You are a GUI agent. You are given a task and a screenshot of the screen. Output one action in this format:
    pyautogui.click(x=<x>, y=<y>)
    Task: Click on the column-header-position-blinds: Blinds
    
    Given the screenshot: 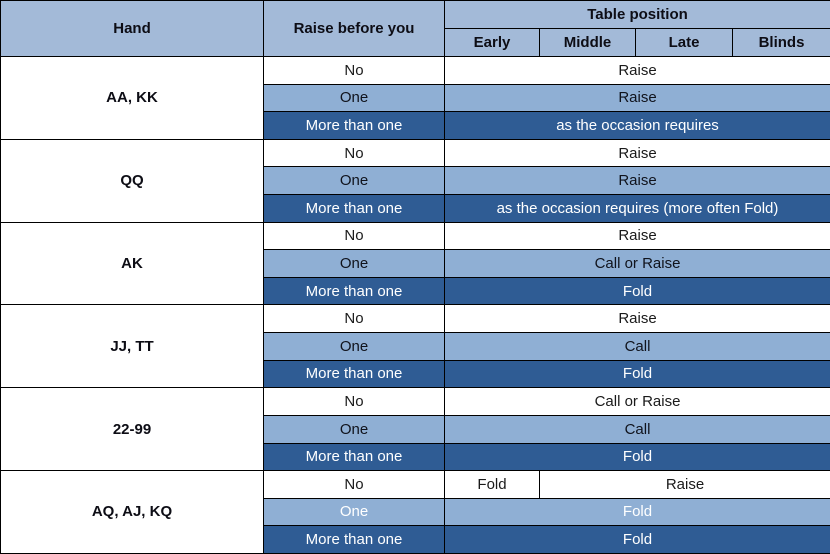 What is the action you would take?
    pyautogui.click(x=781, y=42)
    